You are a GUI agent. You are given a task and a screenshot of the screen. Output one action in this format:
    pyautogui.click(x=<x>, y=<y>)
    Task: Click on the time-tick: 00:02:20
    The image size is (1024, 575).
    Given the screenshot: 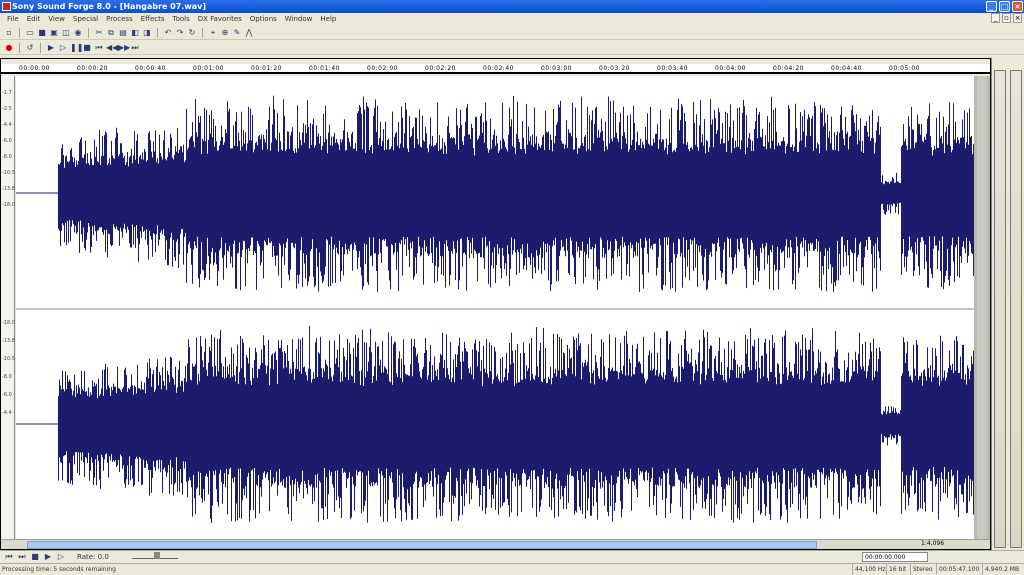 What is the action you would take?
    pyautogui.click(x=440, y=68)
    